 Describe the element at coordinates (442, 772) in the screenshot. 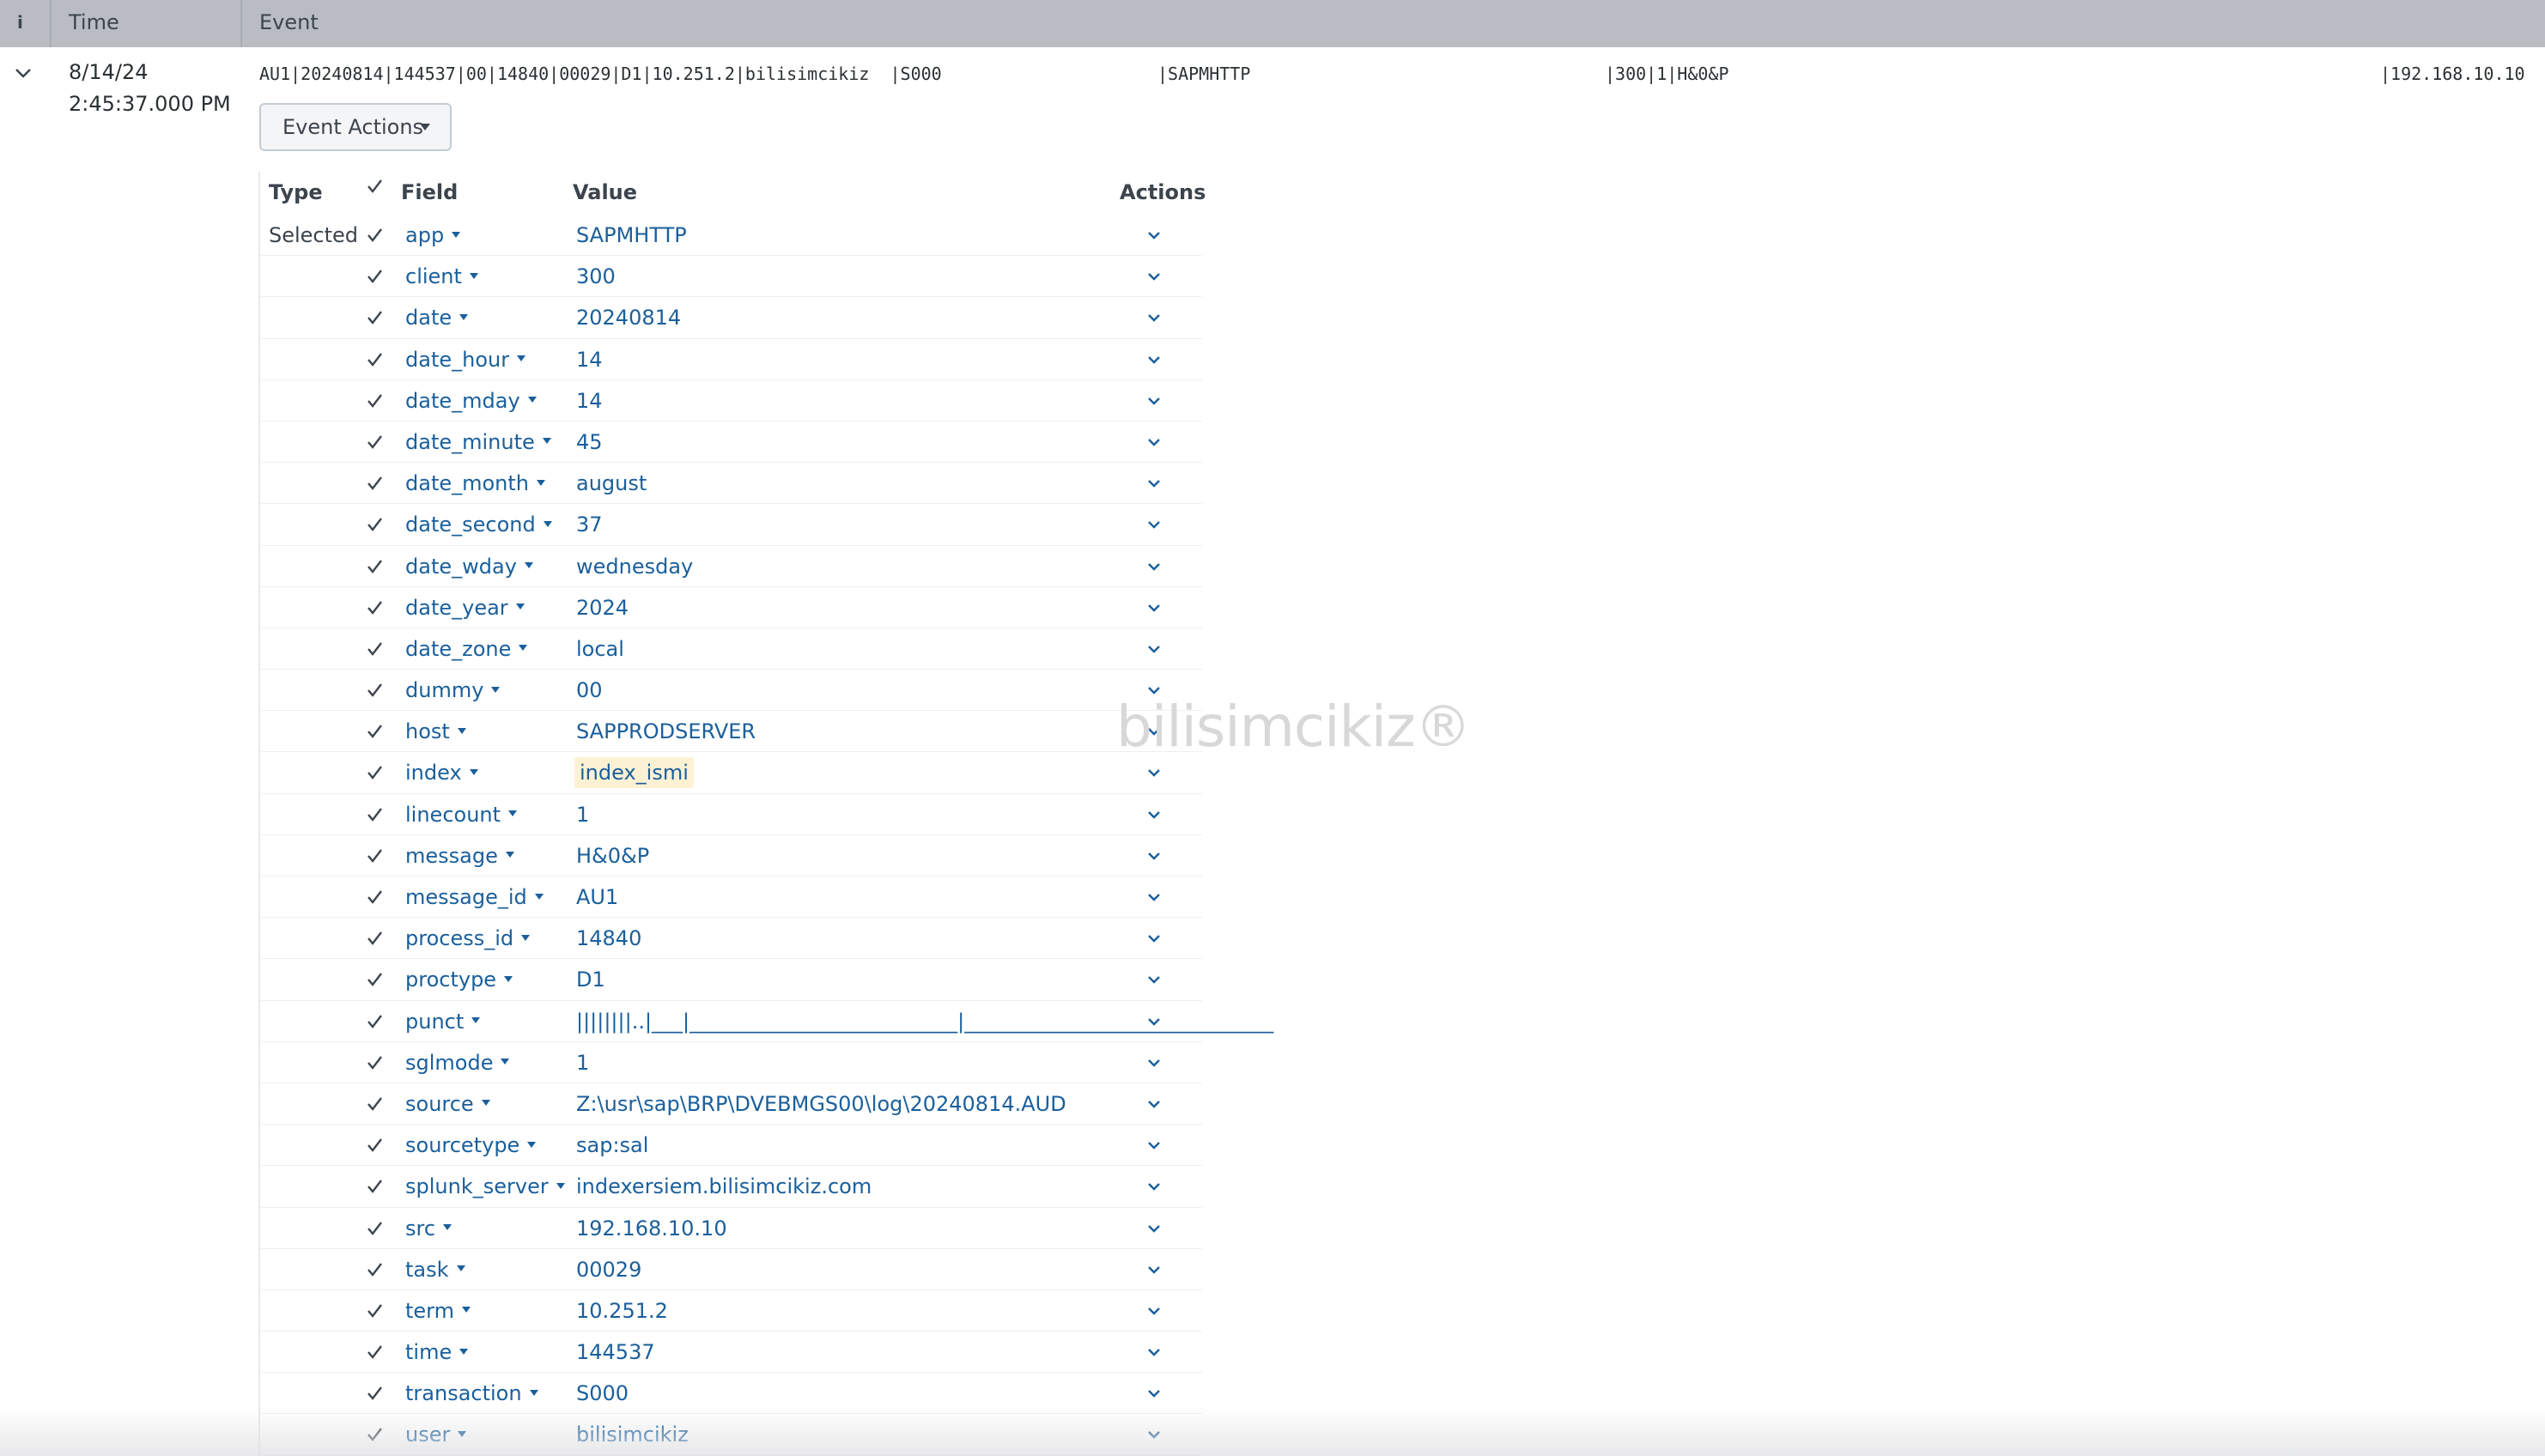

I see `field-name-link: index` at that location.